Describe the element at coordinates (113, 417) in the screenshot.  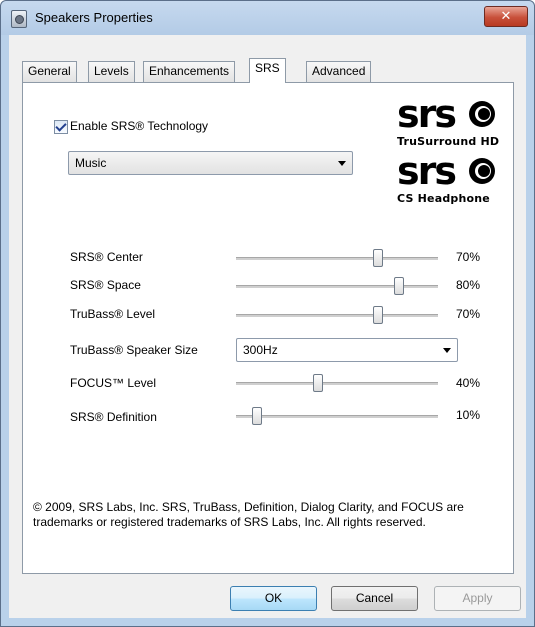
I see `srs-definition-label: SRS® Definition` at that location.